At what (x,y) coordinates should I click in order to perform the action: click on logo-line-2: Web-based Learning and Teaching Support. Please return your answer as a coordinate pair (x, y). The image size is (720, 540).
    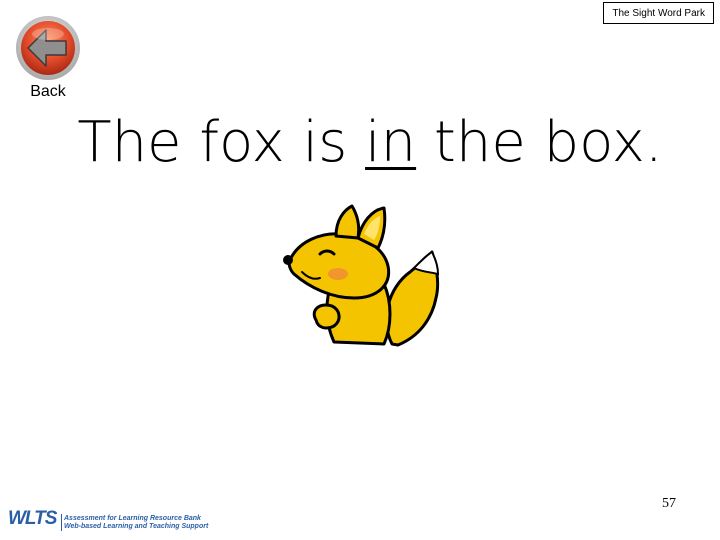
    Looking at the image, I should click on (136, 526).